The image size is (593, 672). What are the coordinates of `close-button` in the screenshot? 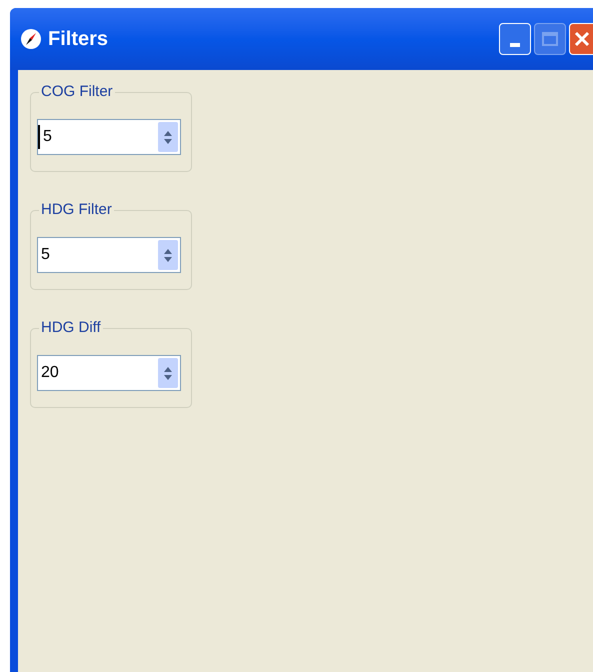 It's located at (581, 39).